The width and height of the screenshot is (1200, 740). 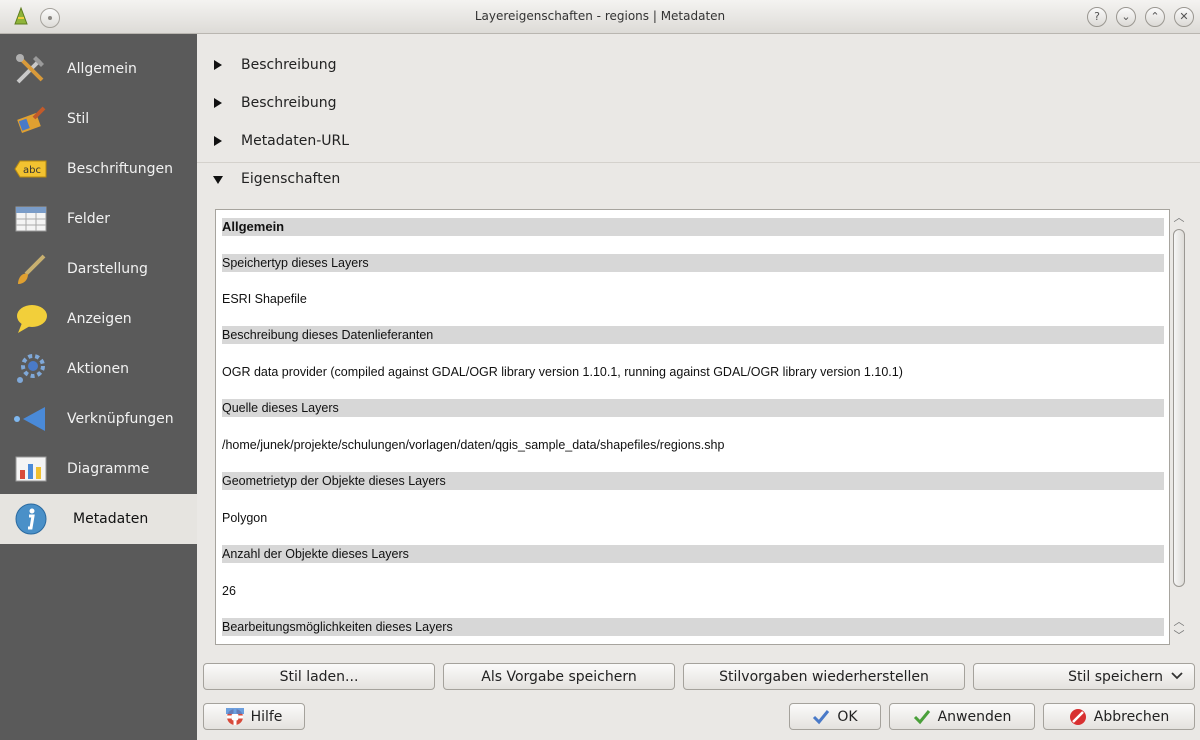 I want to click on property-header: Bearbeitungsmöglichkeiten dieses Layers, so click(x=693, y=627).